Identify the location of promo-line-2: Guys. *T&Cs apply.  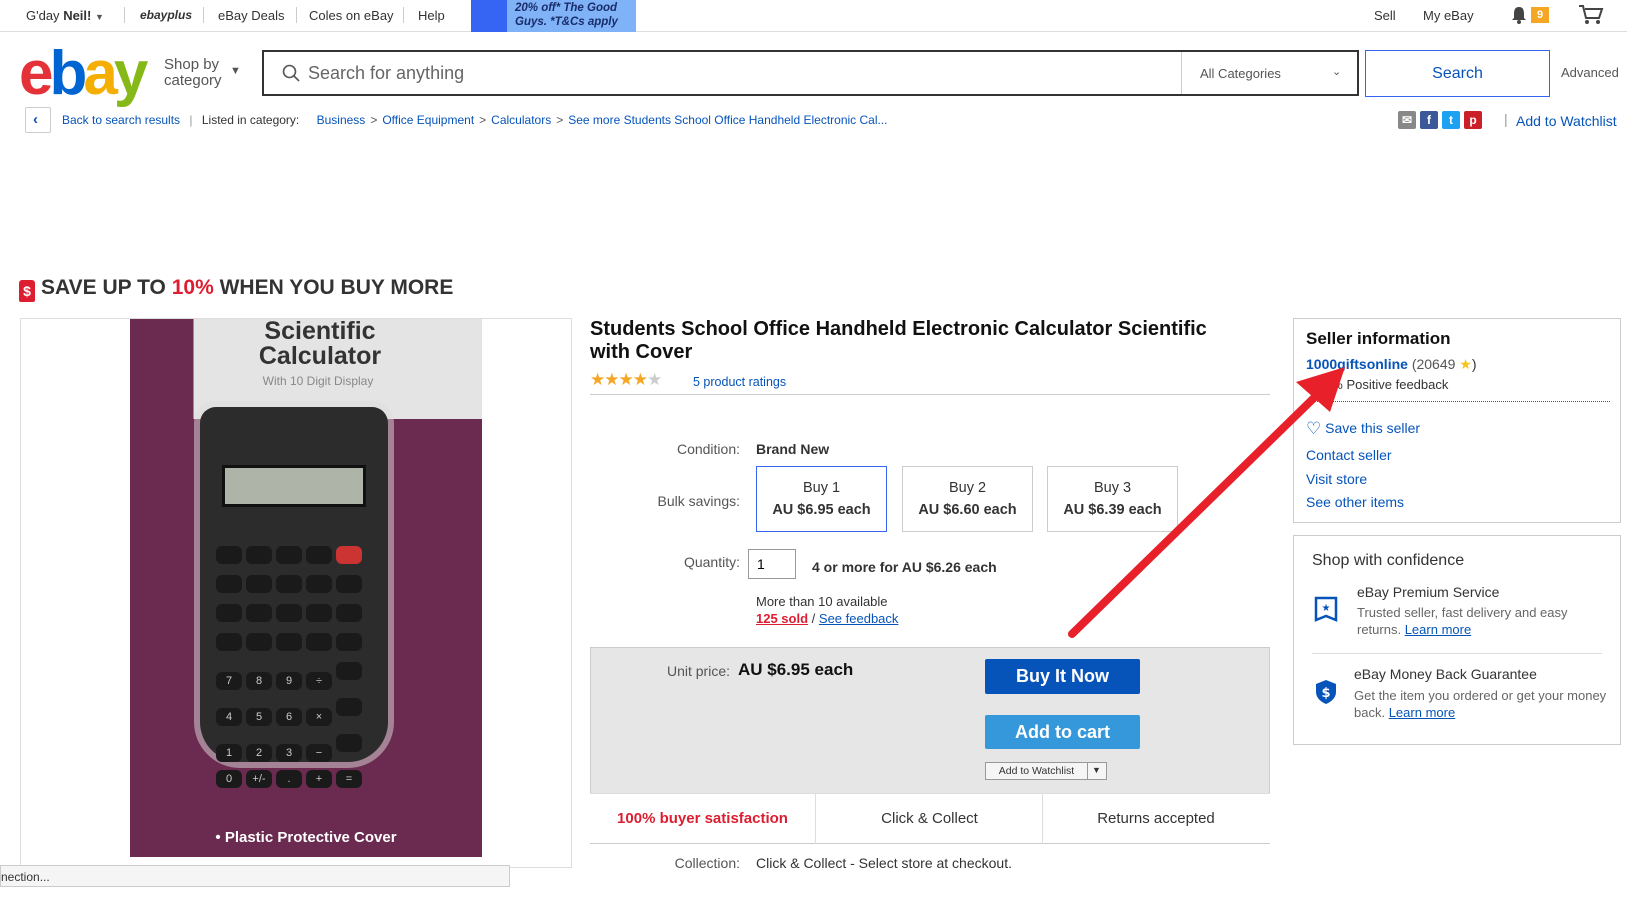
(566, 22).